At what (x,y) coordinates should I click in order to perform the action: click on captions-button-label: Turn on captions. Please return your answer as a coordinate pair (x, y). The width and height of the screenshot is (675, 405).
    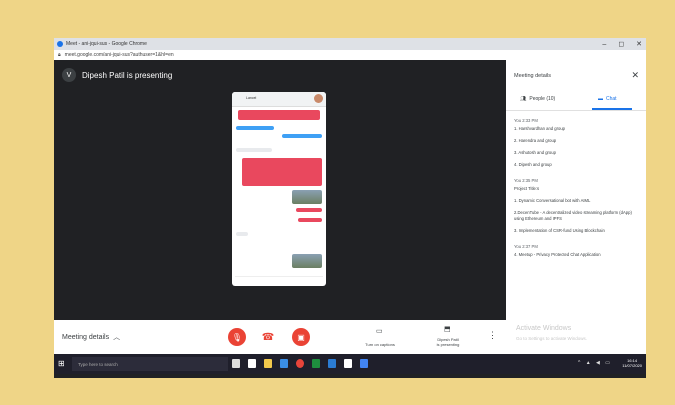
    Looking at the image, I should click on (380, 344).